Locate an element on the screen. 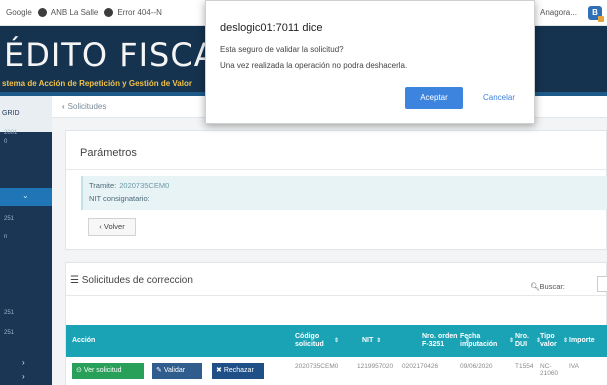 The height and width of the screenshot is (385, 607). search-input is located at coordinates (602, 284).